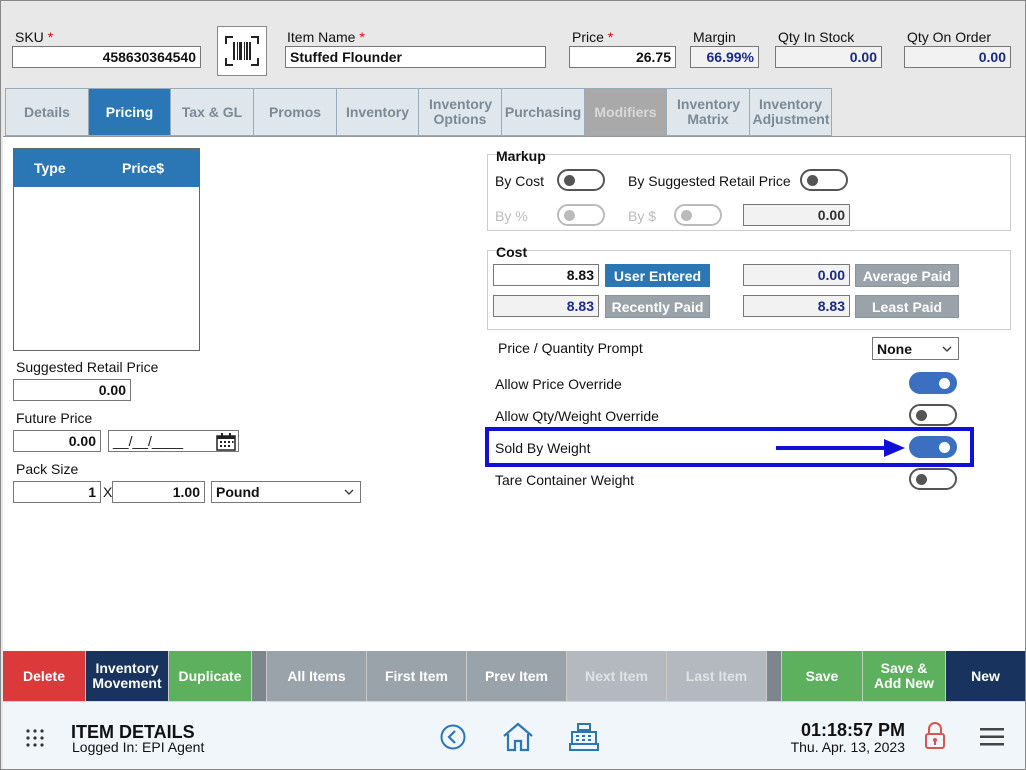  What do you see at coordinates (657, 275) in the screenshot?
I see `user-entered-button: User Entered` at bounding box center [657, 275].